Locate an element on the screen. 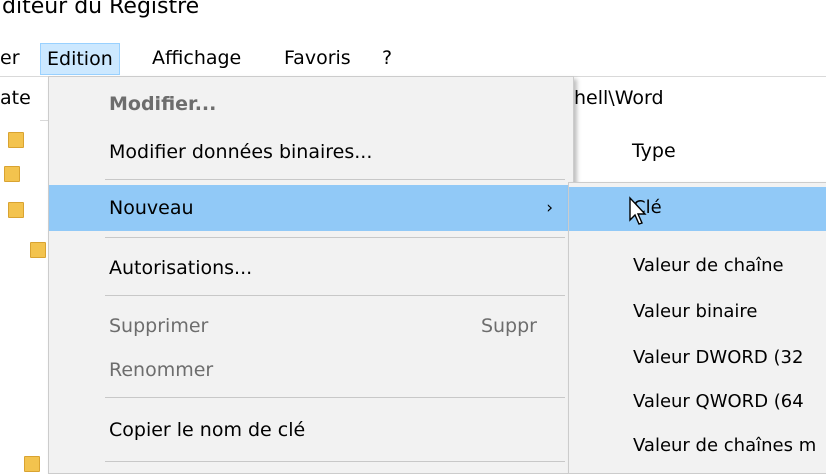  menu-item-label: Supprimer is located at coordinates (159, 326).